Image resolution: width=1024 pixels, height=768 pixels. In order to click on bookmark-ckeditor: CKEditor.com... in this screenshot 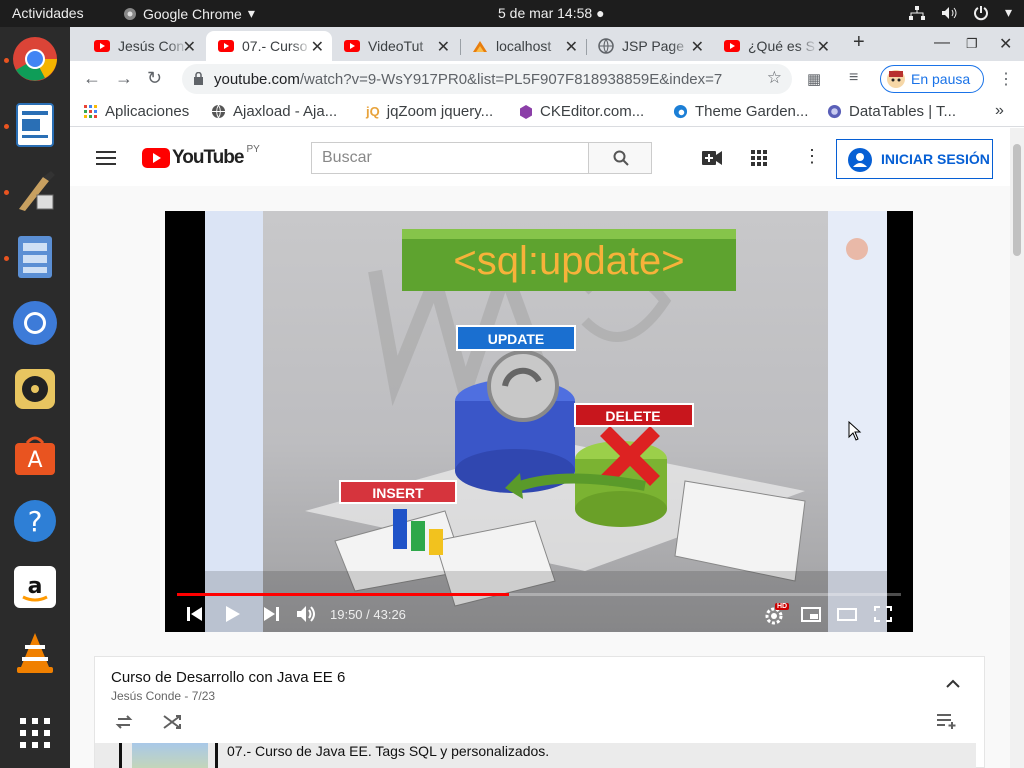, I will do `click(581, 111)`.